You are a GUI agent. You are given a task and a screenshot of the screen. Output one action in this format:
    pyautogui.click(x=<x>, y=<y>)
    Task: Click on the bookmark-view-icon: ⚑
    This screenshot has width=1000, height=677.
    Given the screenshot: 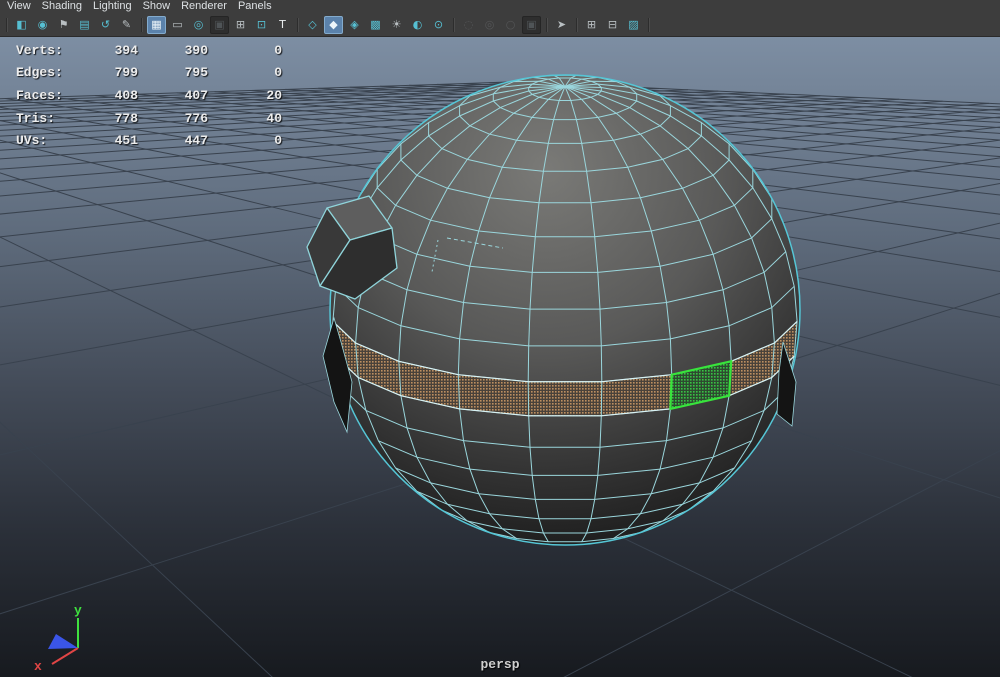 What is the action you would take?
    pyautogui.click(x=63, y=25)
    